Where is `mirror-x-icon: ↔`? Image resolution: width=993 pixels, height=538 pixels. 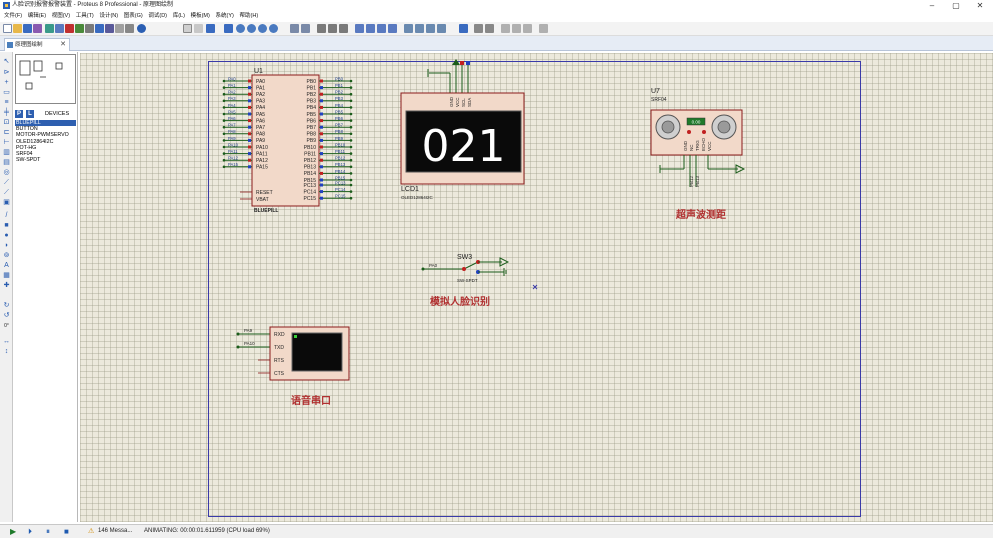 mirror-x-icon: ↔ is located at coordinates (6, 342).